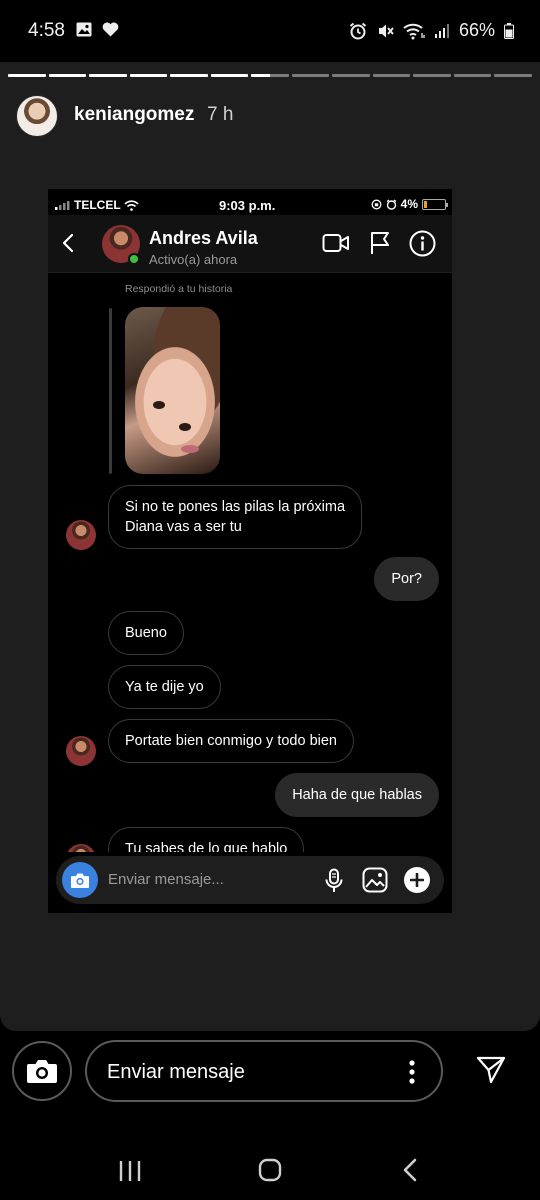 The width and height of the screenshot is (540, 1200). What do you see at coordinates (130, 1171) in the screenshot?
I see `recent-apps-icon` at bounding box center [130, 1171].